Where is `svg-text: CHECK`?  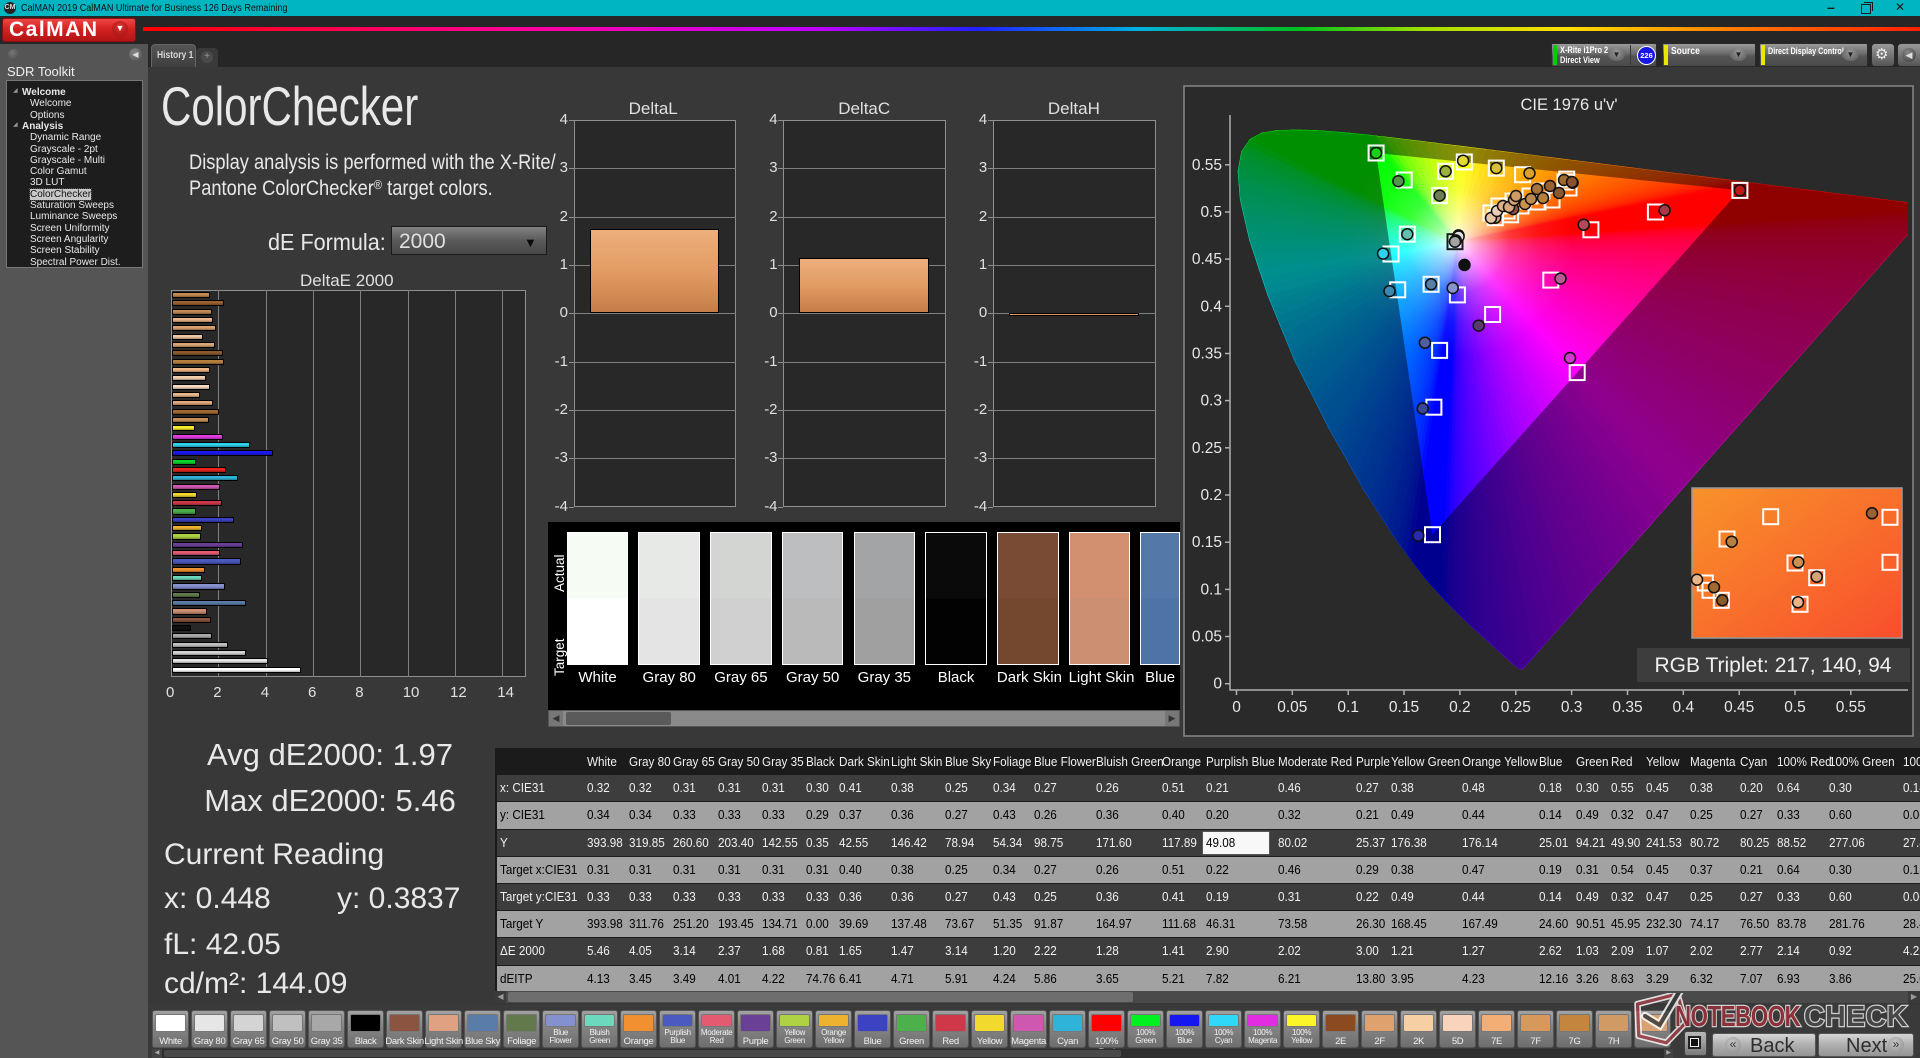
svg-text: CHECK is located at coordinates (1856, 1017).